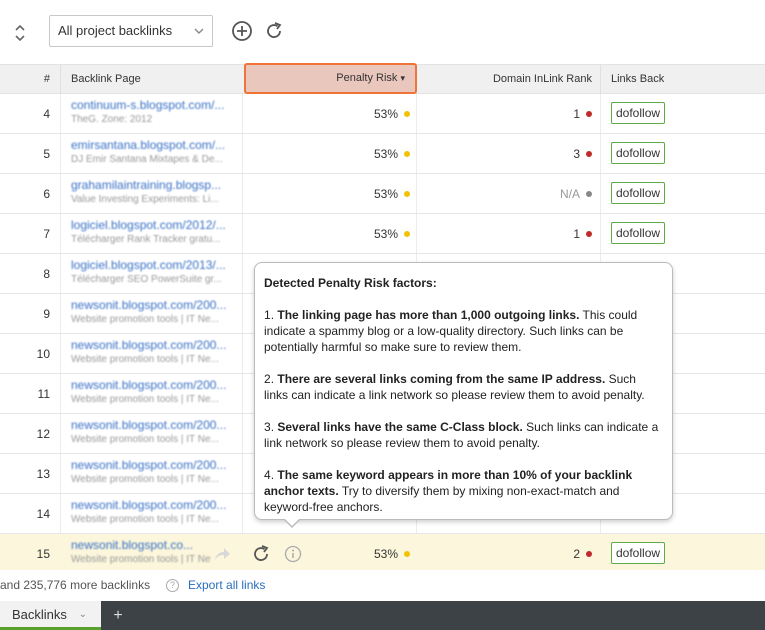 This screenshot has height=630, width=765. What do you see at coordinates (367, 78) in the screenshot?
I see `column-header-penalty-risk-label: Penalty Risk` at bounding box center [367, 78].